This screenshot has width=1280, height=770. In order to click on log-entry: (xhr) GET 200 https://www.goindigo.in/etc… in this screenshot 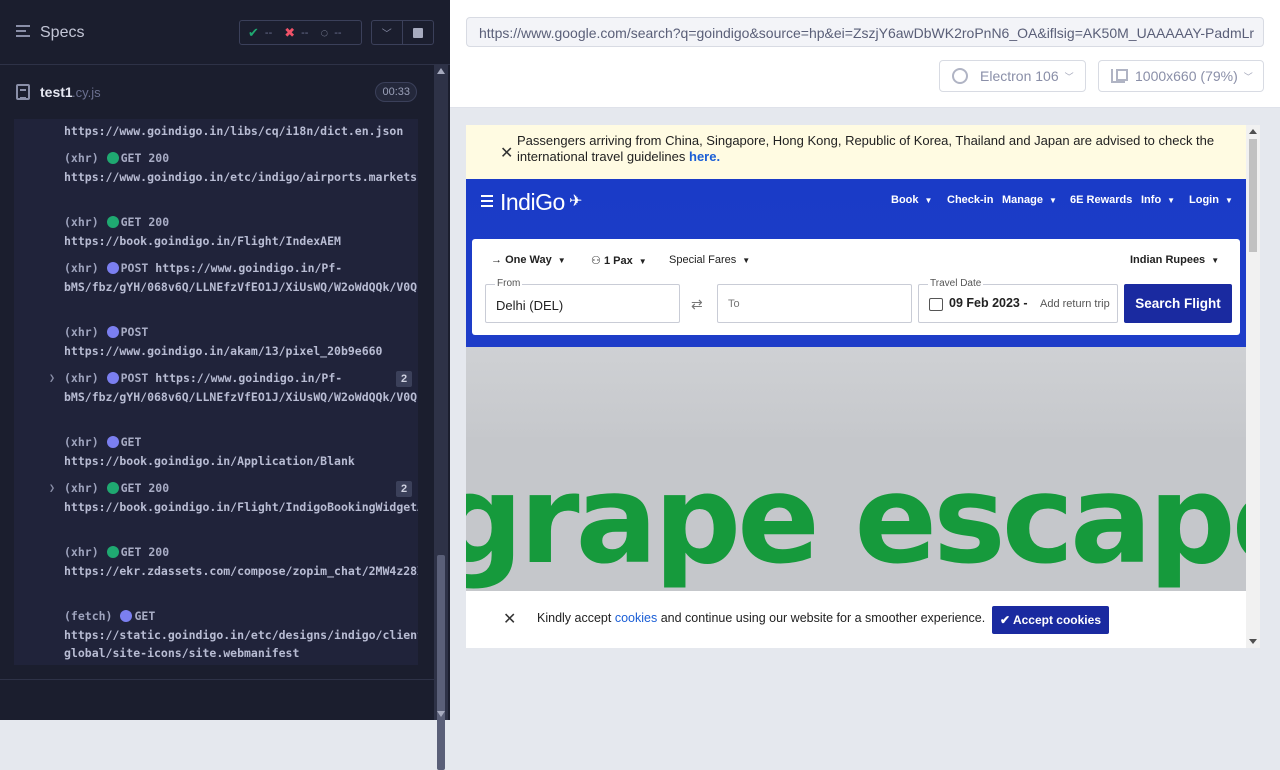, I will do `click(241, 167)`.